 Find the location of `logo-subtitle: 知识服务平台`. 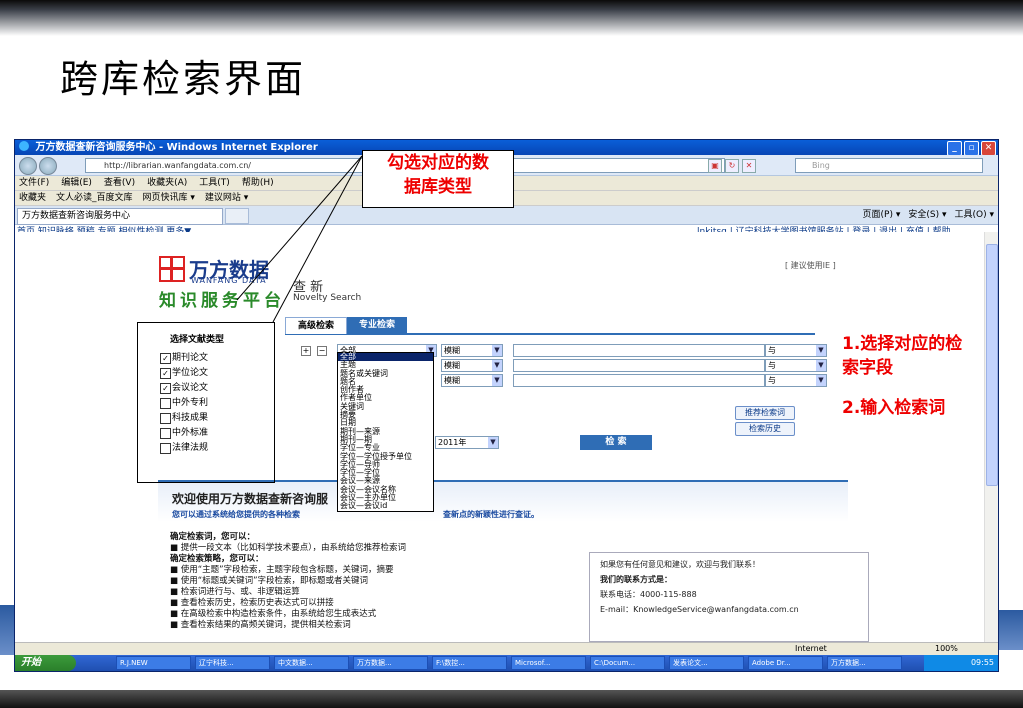

logo-subtitle: 知识服务平台 is located at coordinates (222, 301).